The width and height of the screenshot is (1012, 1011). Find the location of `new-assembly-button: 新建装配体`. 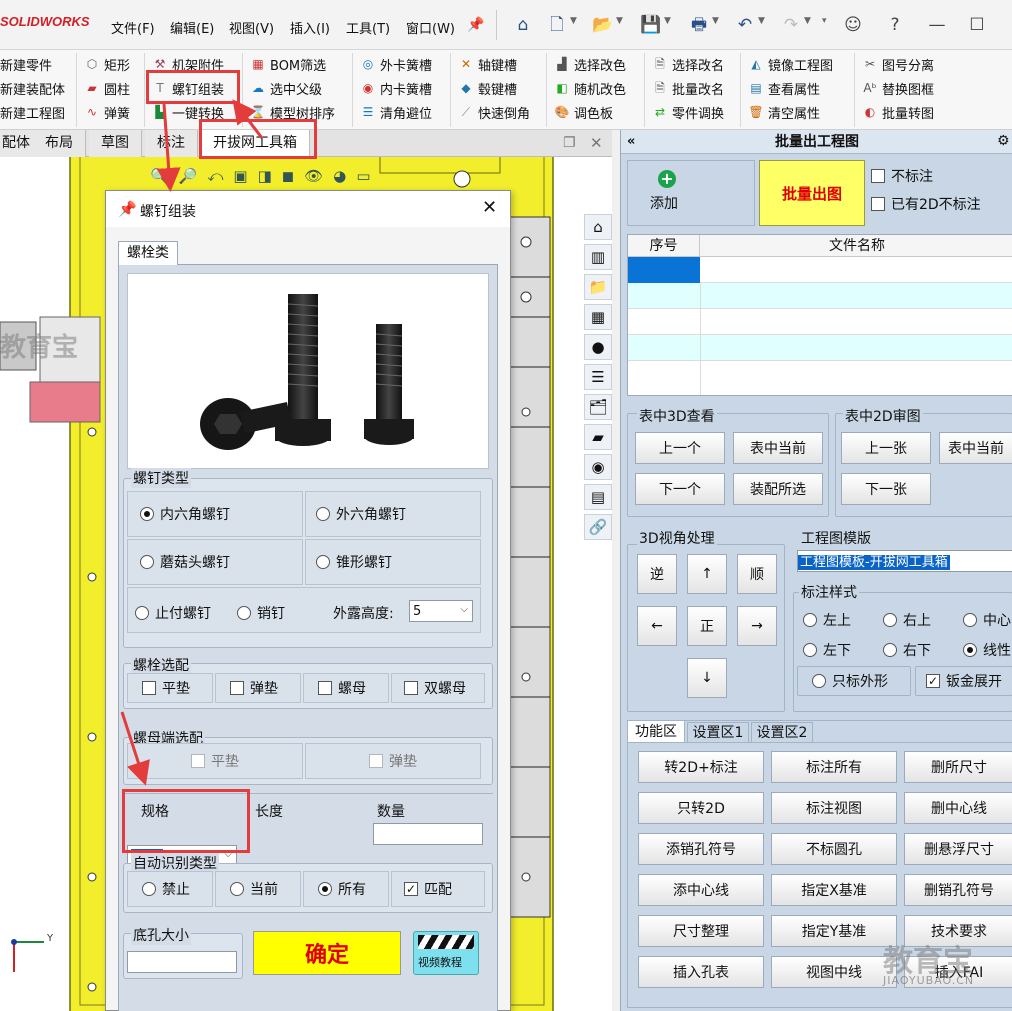

new-assembly-button: 新建装配体 is located at coordinates (32, 88).